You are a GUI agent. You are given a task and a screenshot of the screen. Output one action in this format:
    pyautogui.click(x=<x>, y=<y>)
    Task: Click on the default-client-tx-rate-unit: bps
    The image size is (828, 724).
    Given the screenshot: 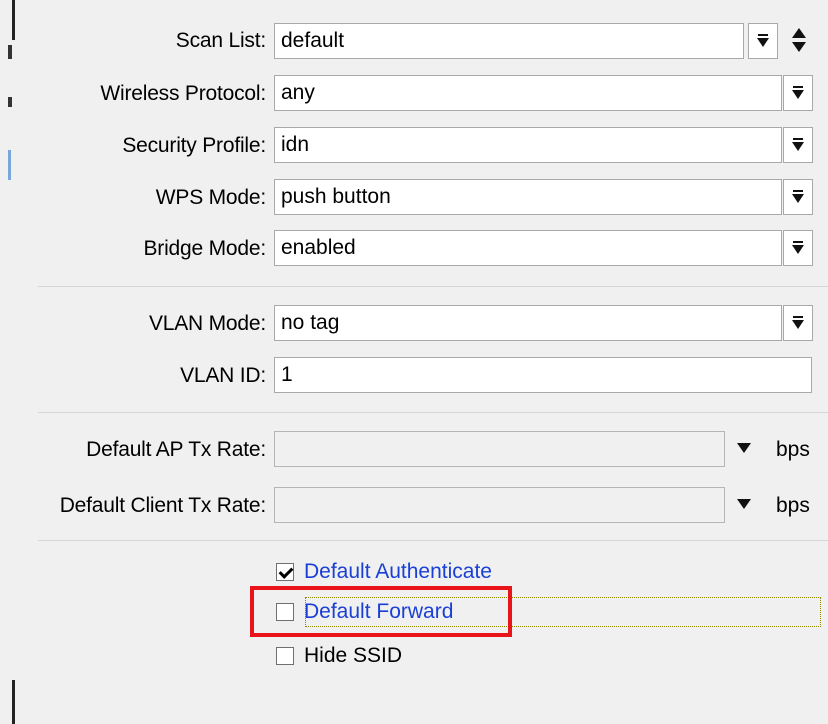 What is the action you would take?
    pyautogui.click(x=793, y=505)
    